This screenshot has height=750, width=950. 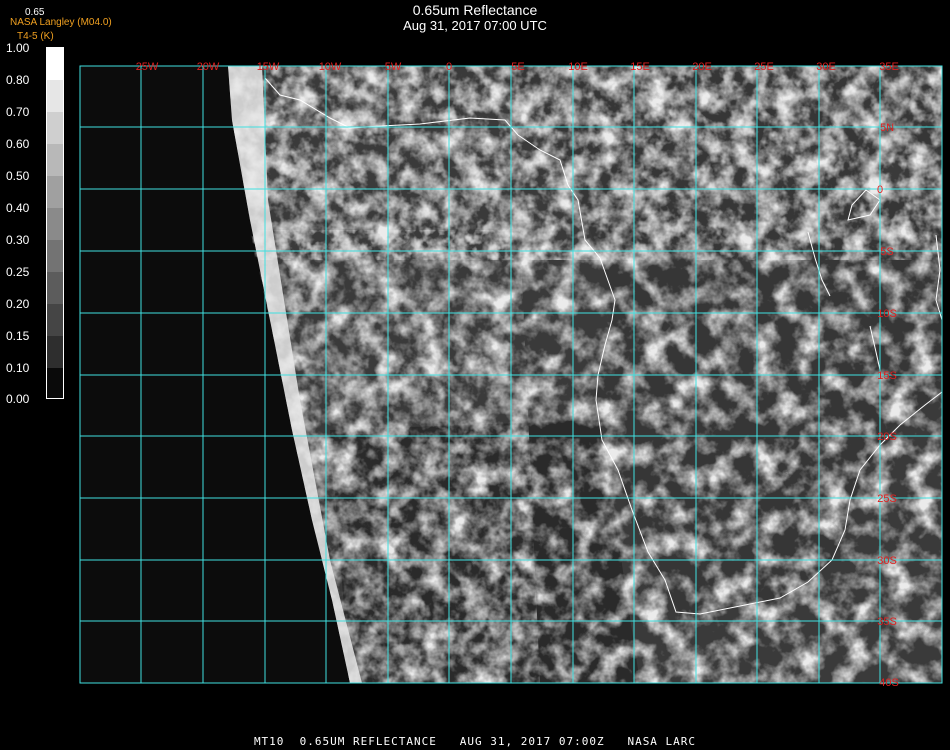 I want to click on lon-label: 15E, so click(x=640, y=67).